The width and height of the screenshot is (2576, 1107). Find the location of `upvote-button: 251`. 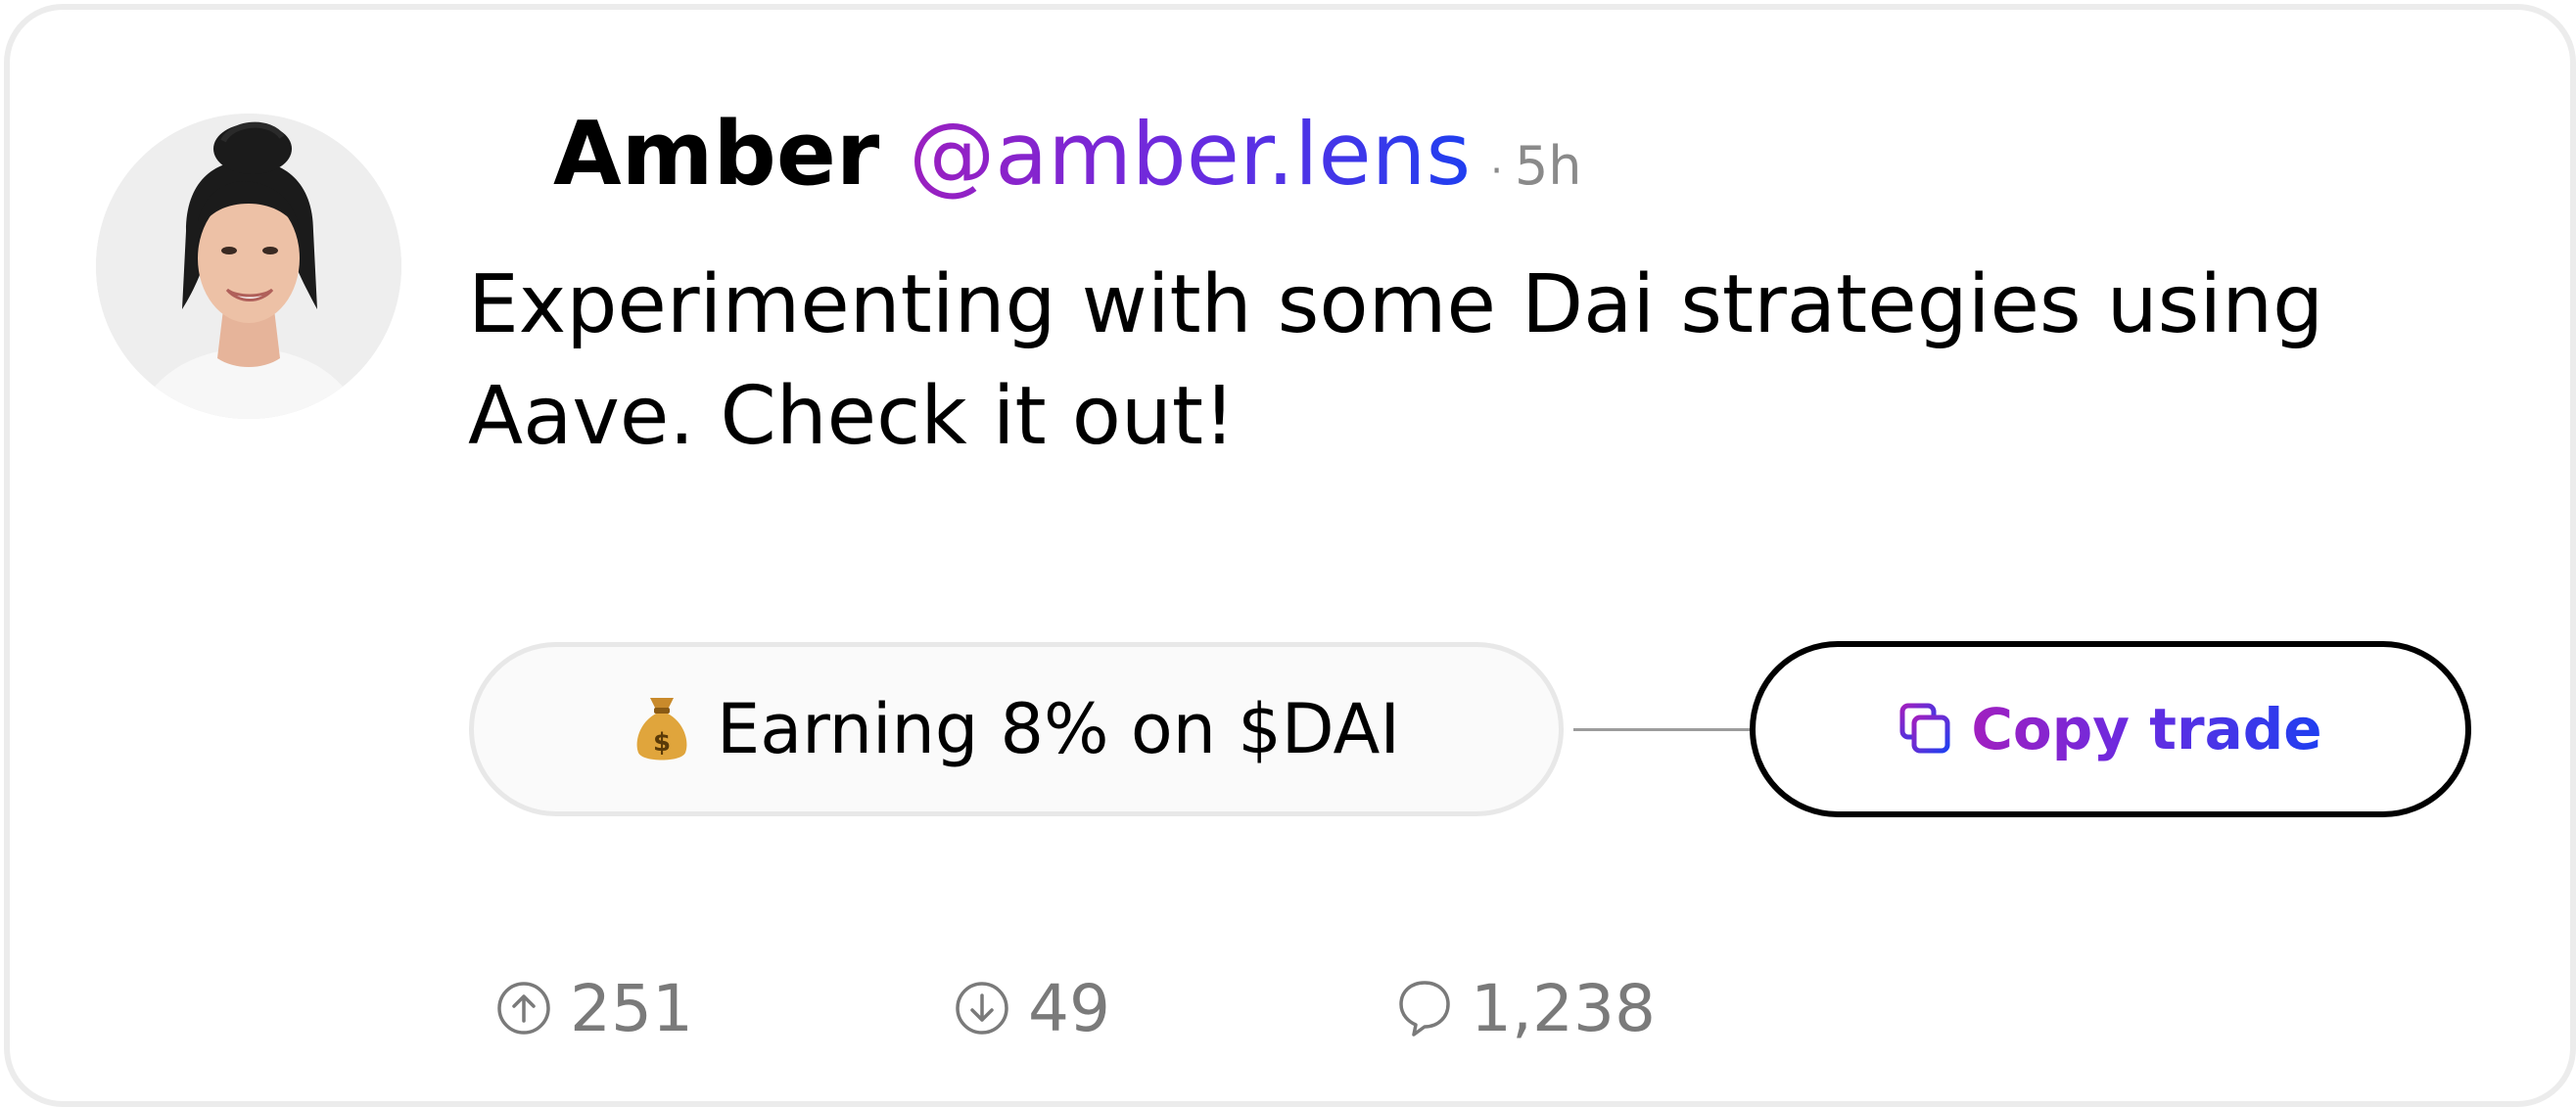

upvote-button: 251 is located at coordinates (594, 1008).